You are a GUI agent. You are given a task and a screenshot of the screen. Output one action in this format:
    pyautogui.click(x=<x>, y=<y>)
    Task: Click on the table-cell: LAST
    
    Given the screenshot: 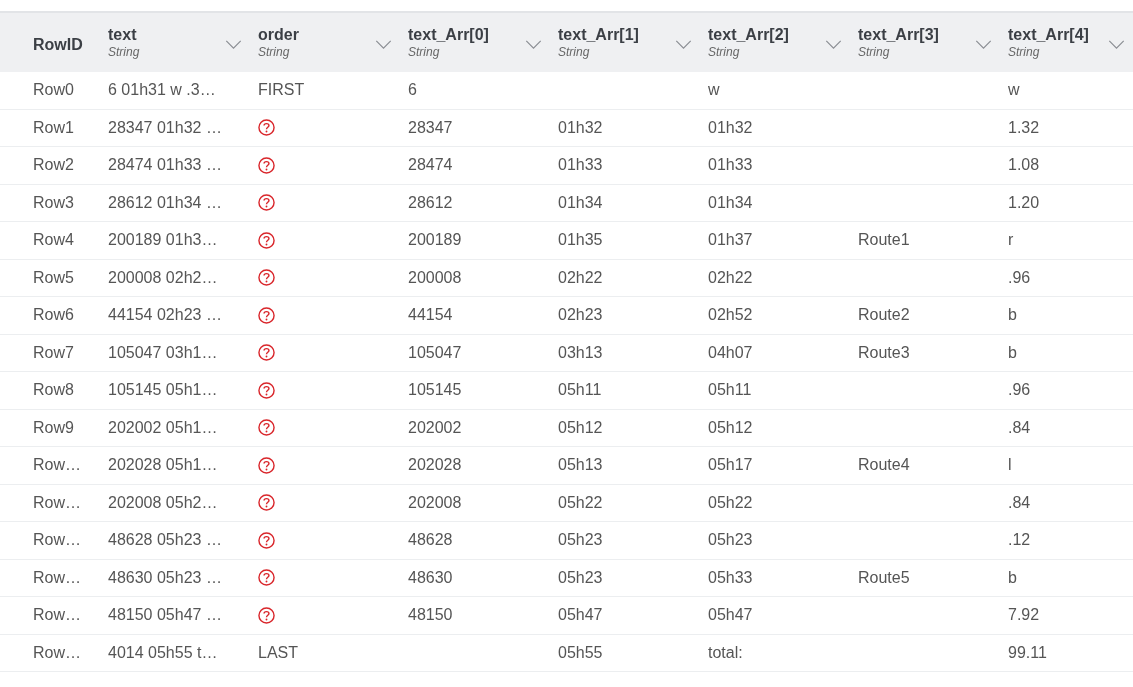 What is the action you would take?
    pyautogui.click(x=278, y=652)
    